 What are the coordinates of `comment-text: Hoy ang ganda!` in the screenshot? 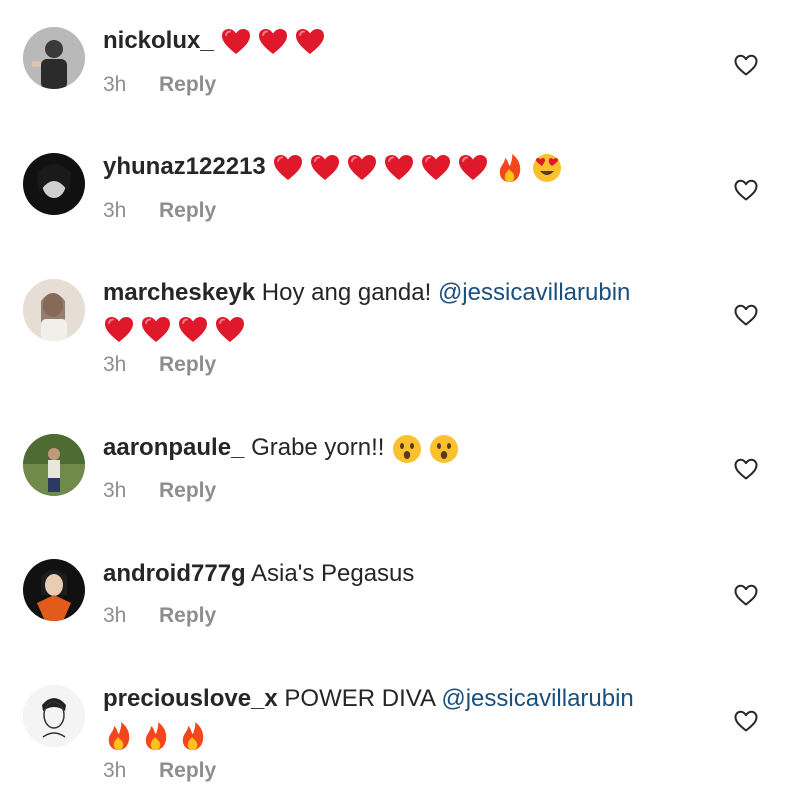 It's located at (346, 292).